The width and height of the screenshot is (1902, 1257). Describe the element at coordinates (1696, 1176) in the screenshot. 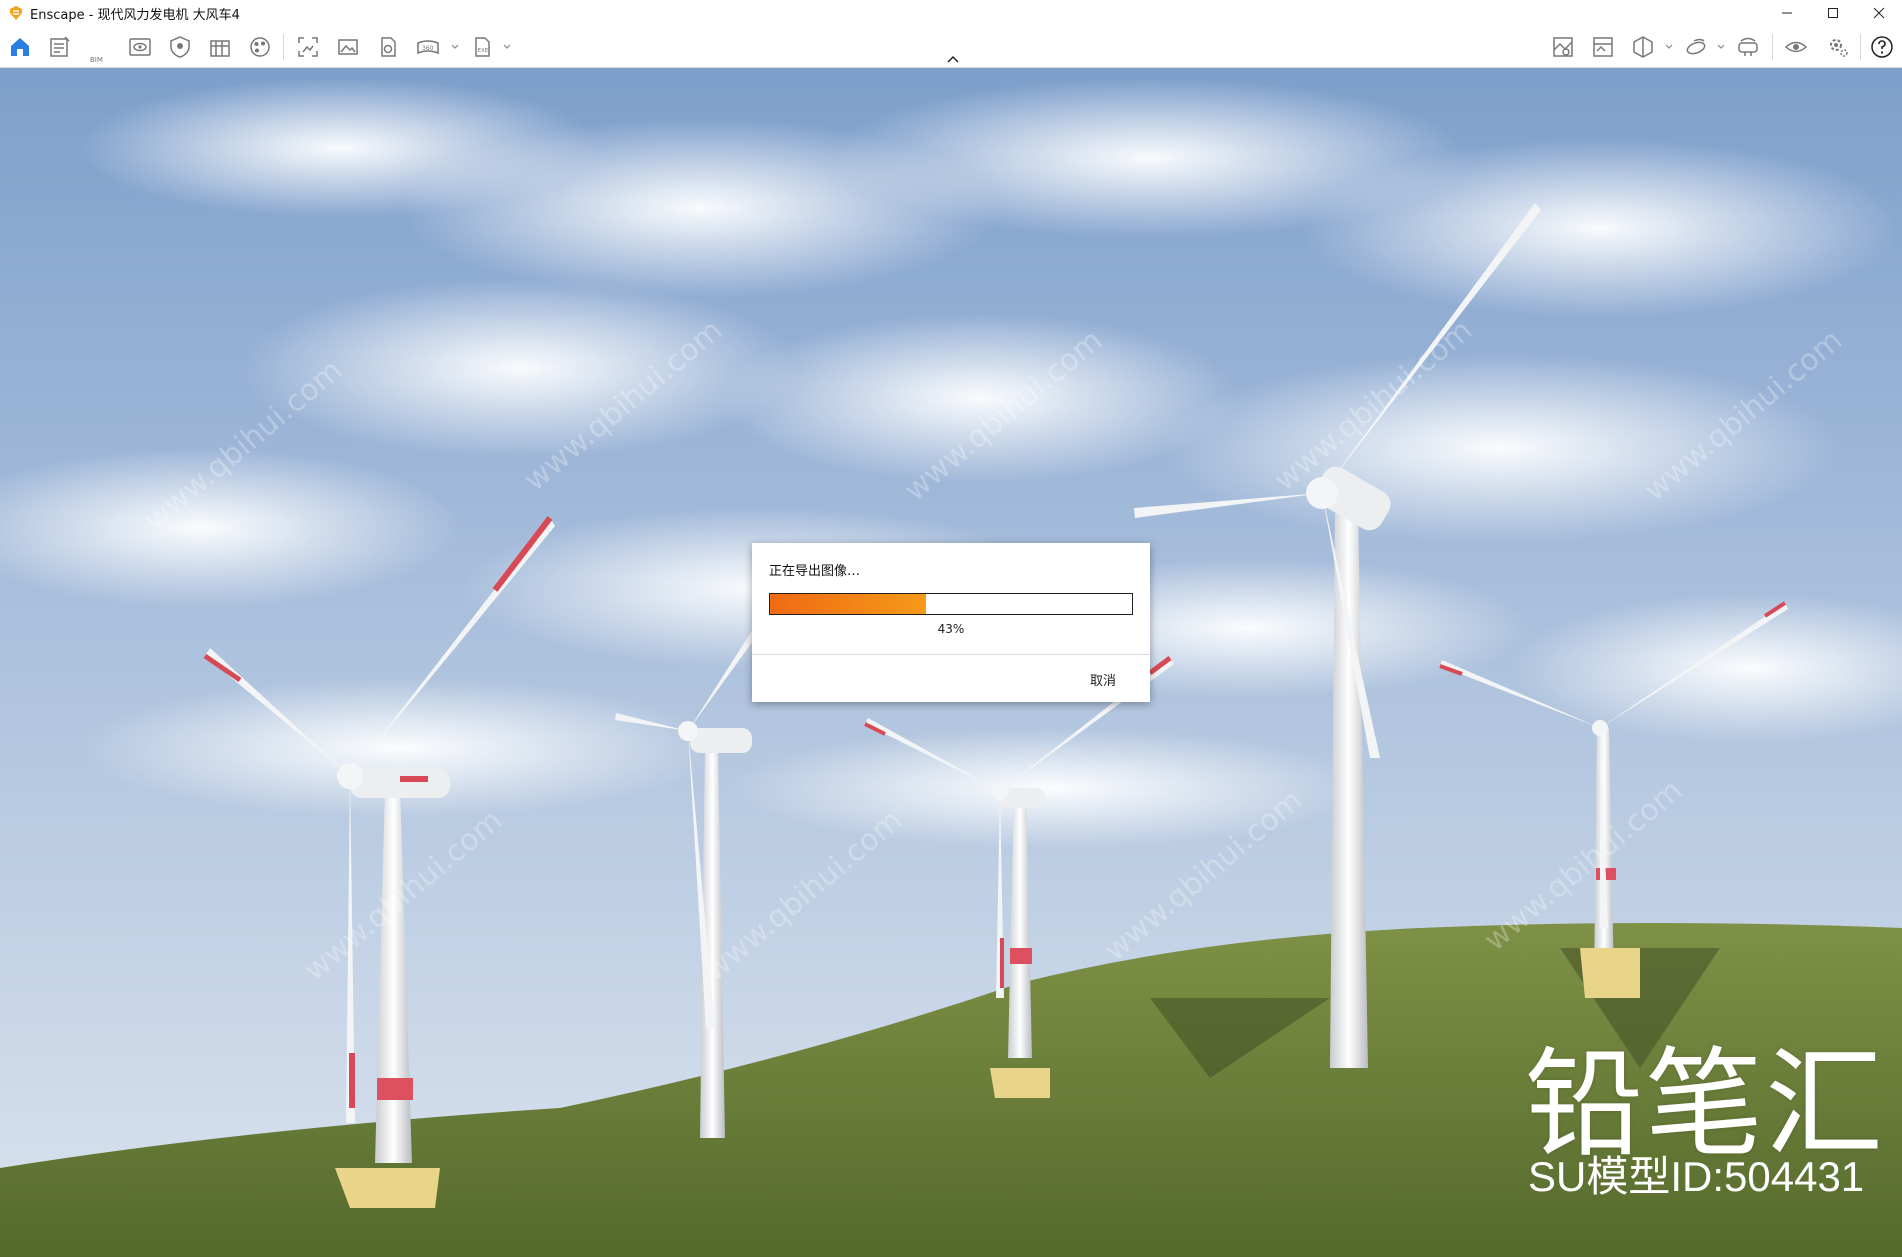

I see `model-id-watermark: SU模型ID:504431` at that location.